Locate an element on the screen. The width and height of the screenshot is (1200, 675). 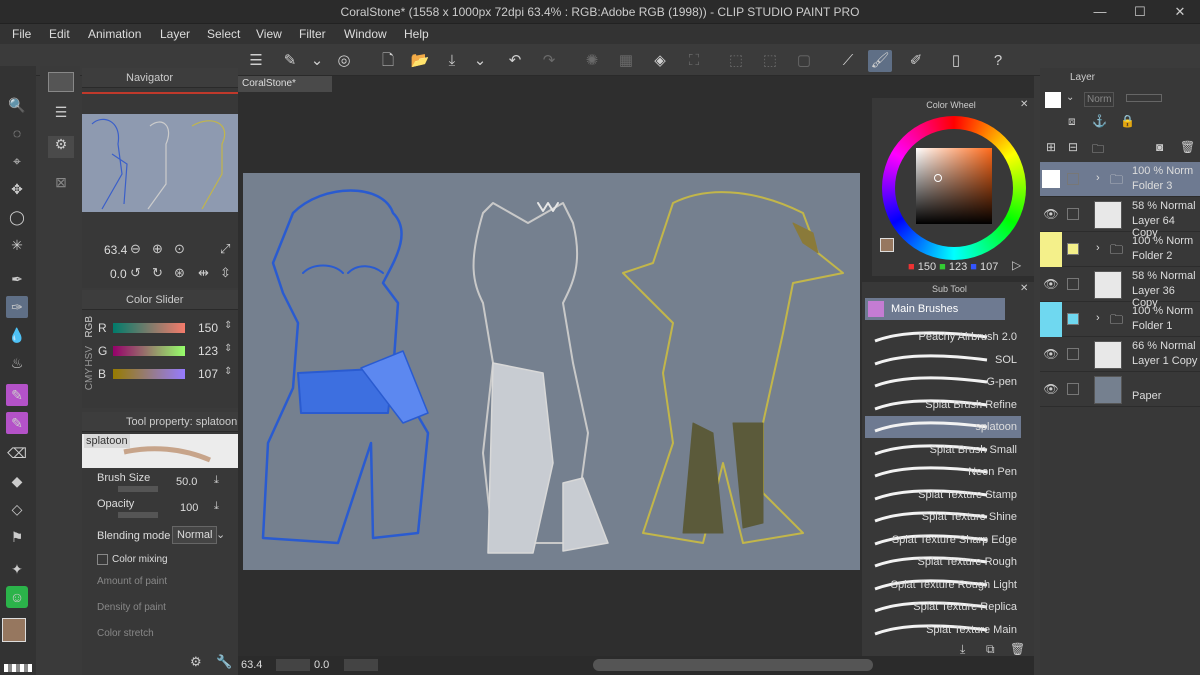
magic-wand-icon: ✳ is located at coordinates (17, 245).